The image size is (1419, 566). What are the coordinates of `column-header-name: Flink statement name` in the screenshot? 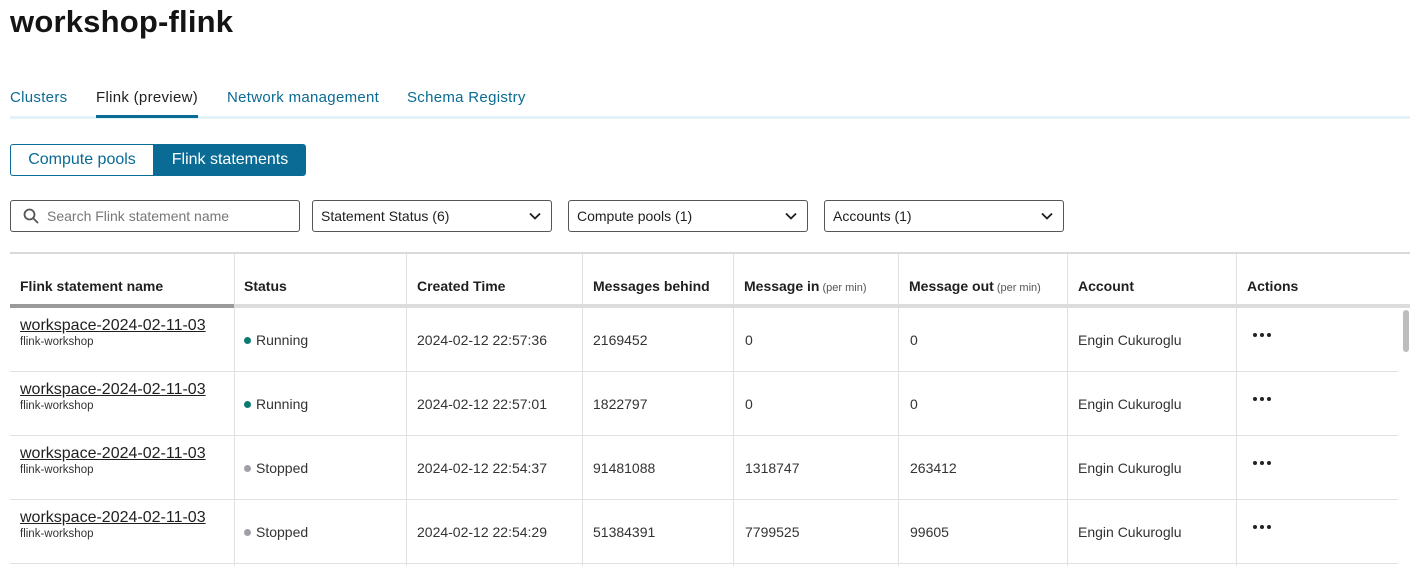 It's located at (91, 286).